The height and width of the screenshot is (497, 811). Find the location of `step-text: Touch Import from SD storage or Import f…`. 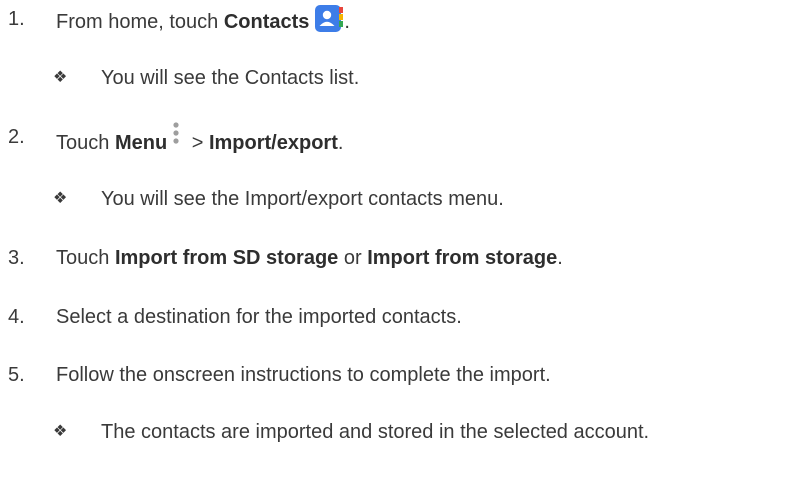

step-text: Touch Import from SD storage or Import f… is located at coordinates (309, 258).